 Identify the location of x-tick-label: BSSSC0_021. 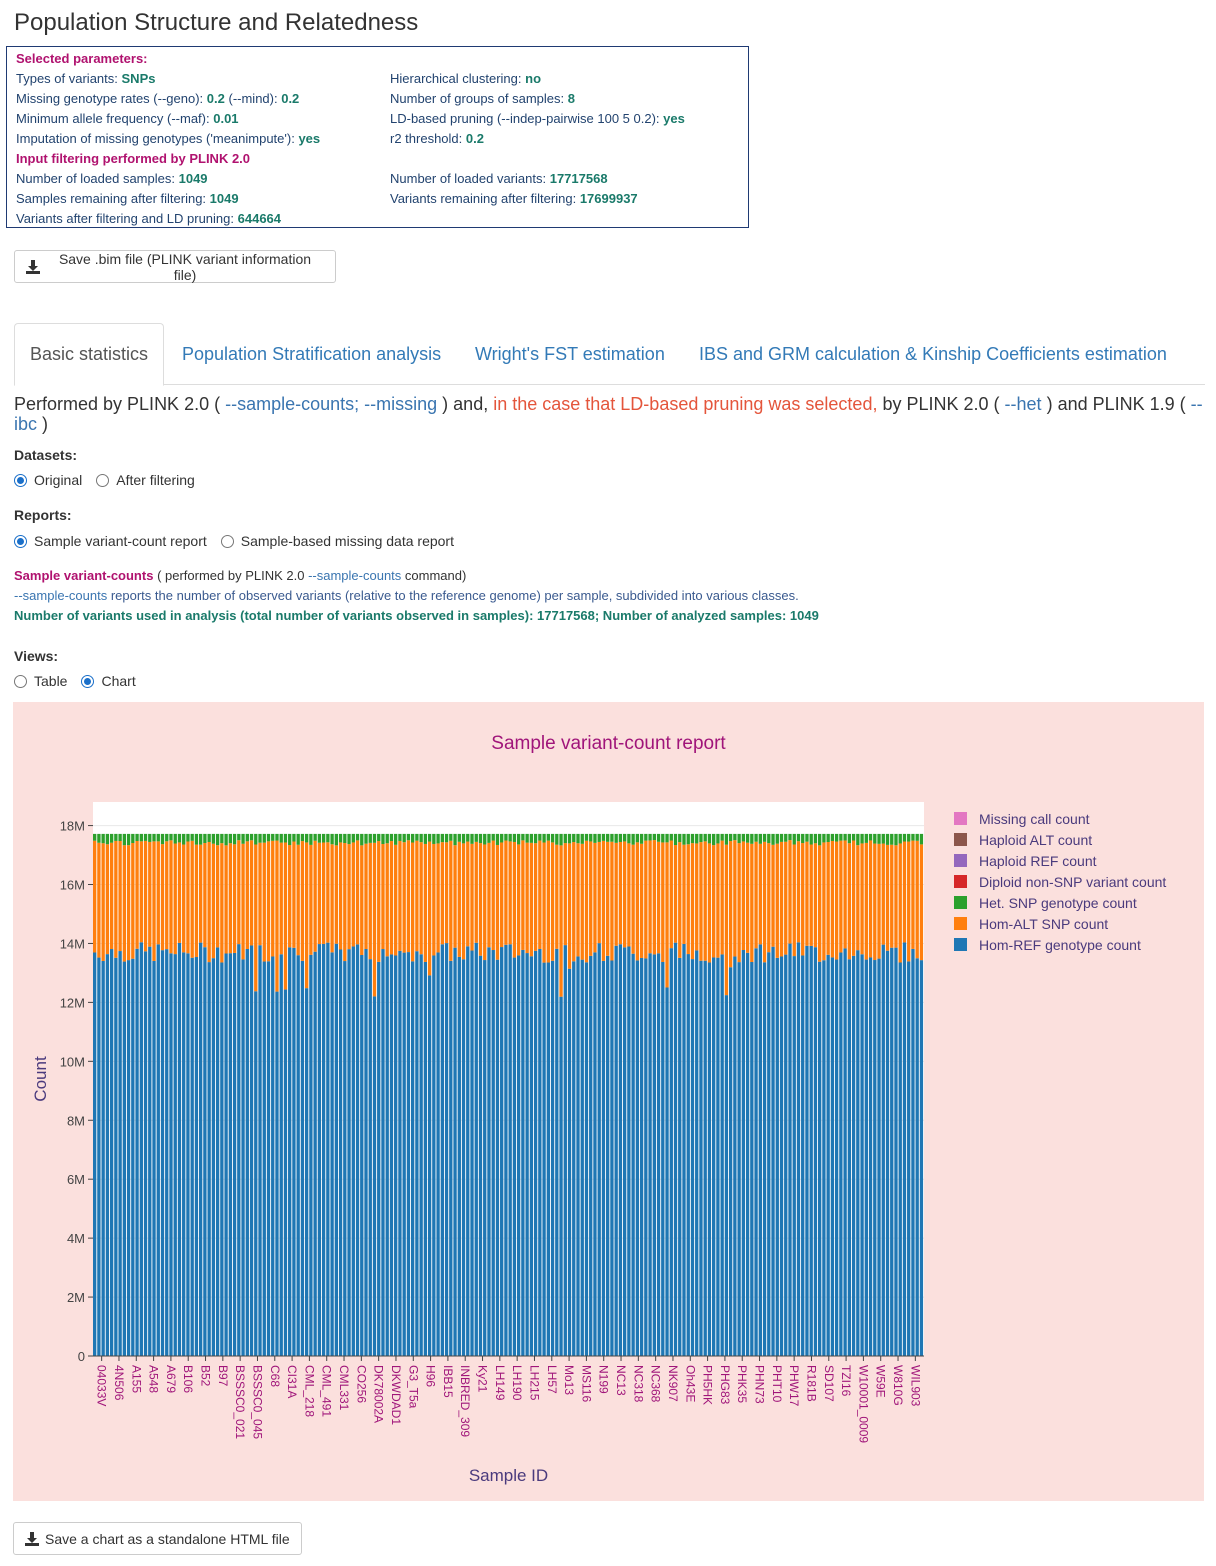
(240, 1402).